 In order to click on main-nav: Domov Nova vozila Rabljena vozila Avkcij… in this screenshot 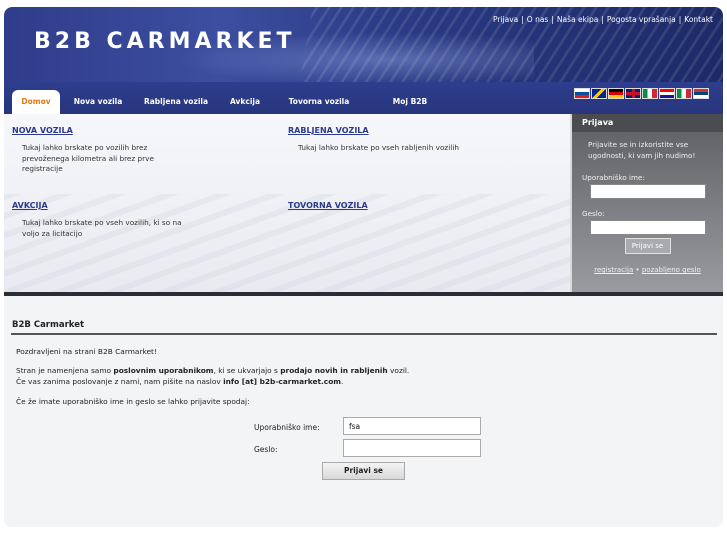, I will do `click(363, 98)`.